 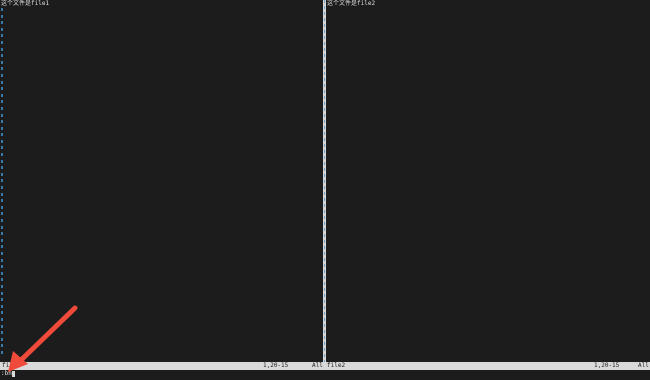 What do you see at coordinates (325, 375) in the screenshot?
I see `command-line: :bn` at bounding box center [325, 375].